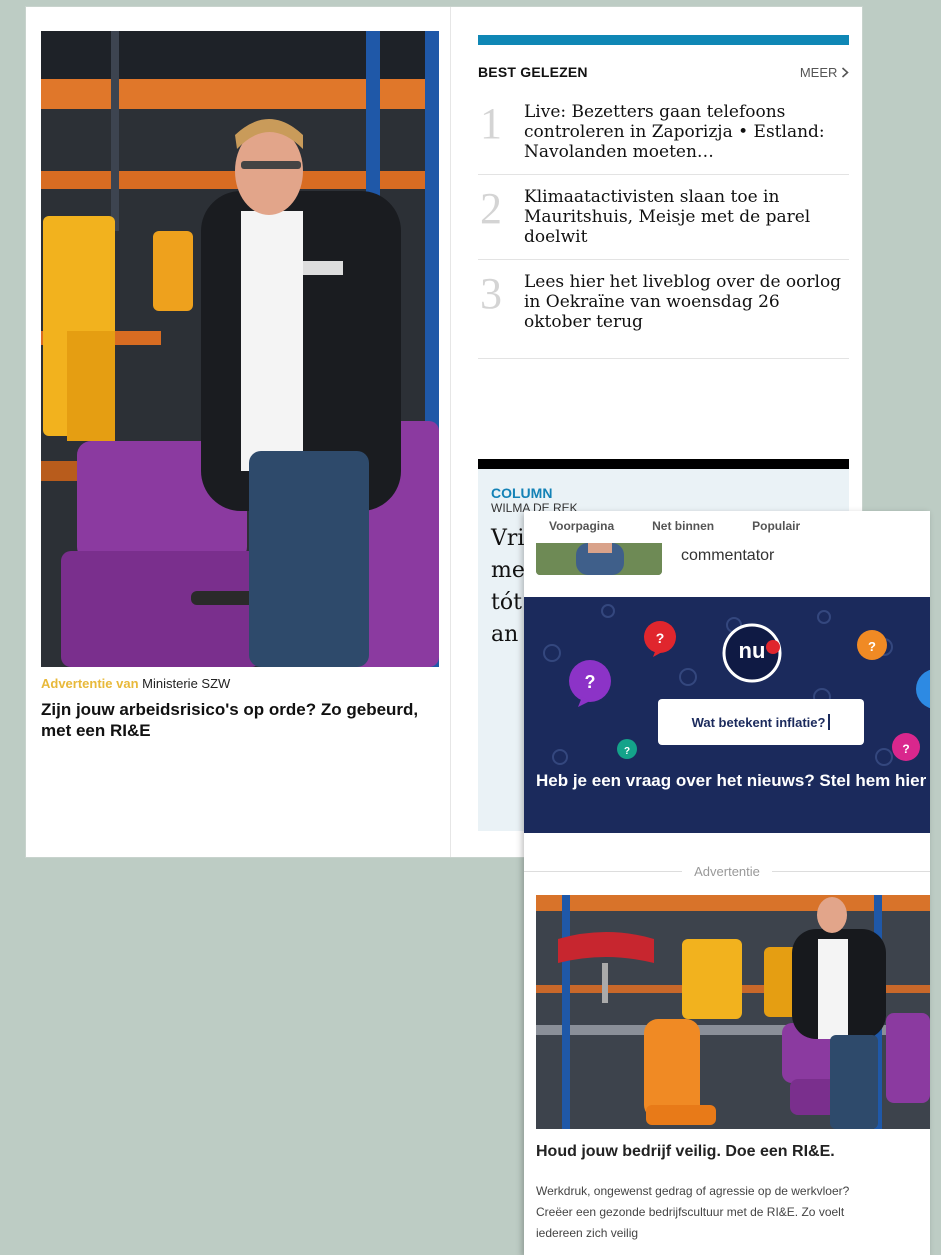 The width and height of the screenshot is (941, 1255). I want to click on ad-headline-mobile: Houd jouw bedrijf veilig. Doe een RI&E., so click(733, 1152).